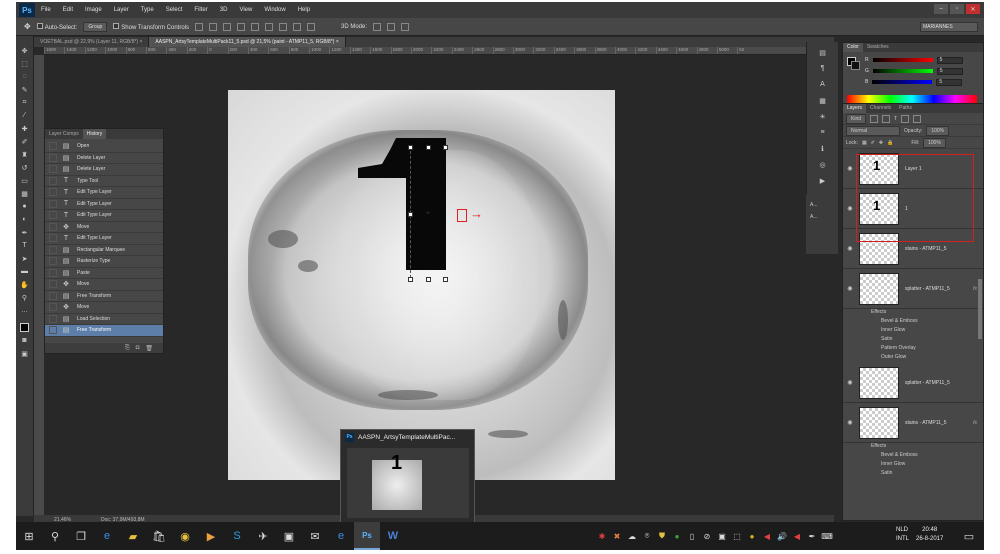 The image size is (1000, 554). I want to click on green-value-input: 5, so click(949, 71).